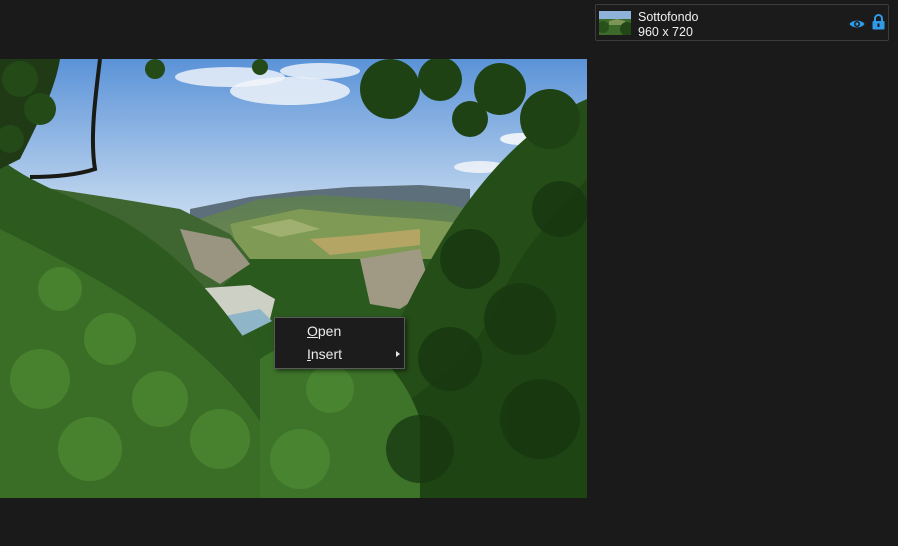 The width and height of the screenshot is (898, 546). I want to click on layer-row: Sottofondo 960 x 720, so click(742, 22).